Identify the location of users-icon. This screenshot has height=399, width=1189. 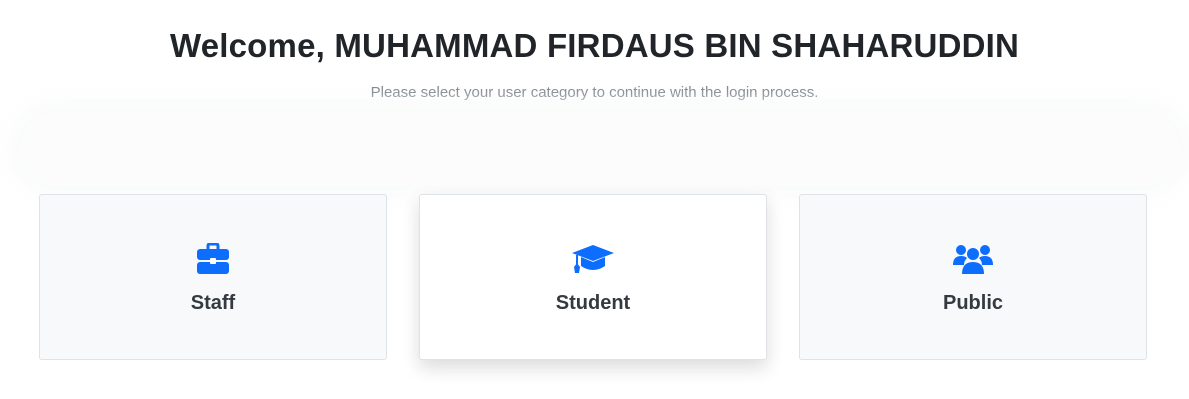
(973, 259).